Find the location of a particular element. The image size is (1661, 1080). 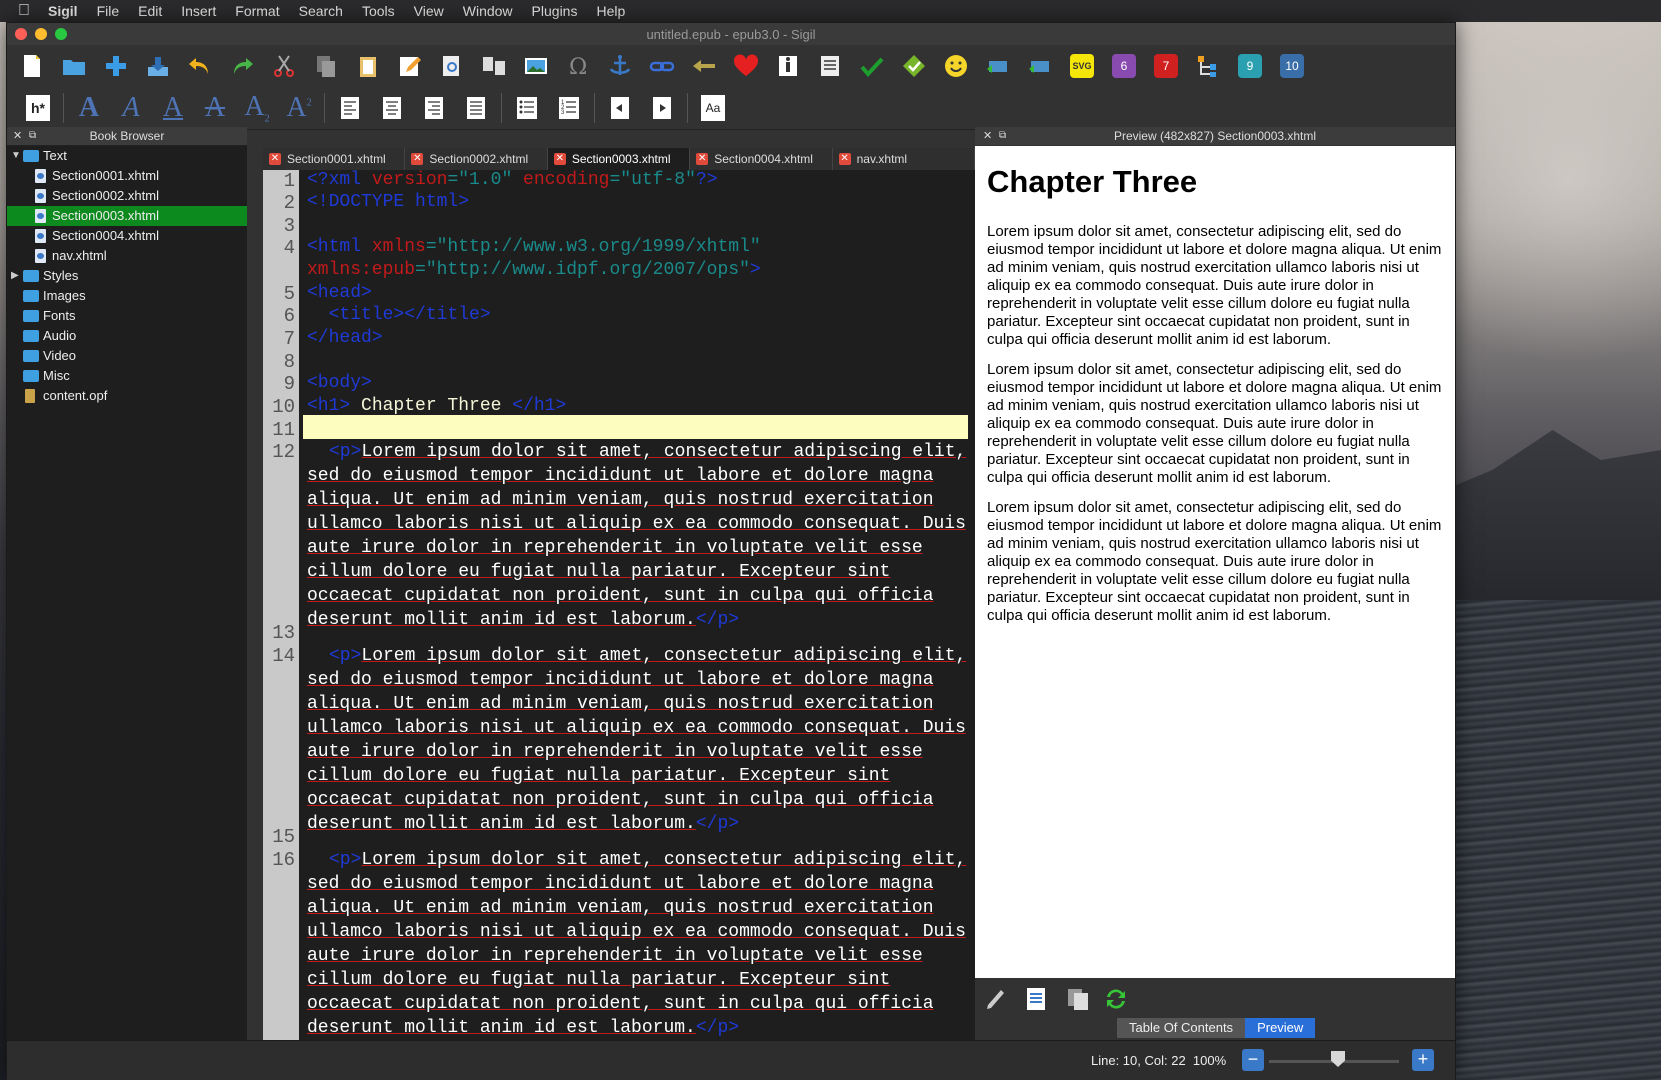

book-info-button is located at coordinates (788, 66).